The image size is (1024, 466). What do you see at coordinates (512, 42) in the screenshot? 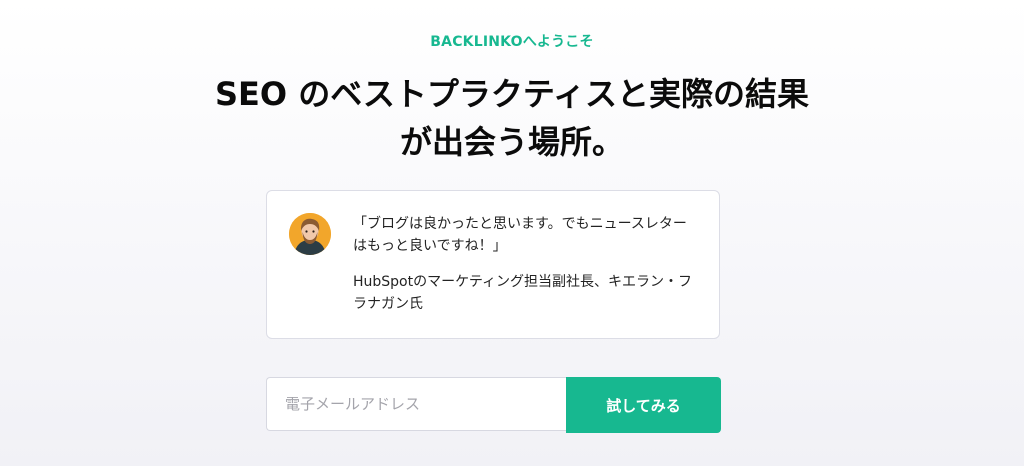
I see `welcome-eyebrow: BACKLINKOへようこそ` at bounding box center [512, 42].